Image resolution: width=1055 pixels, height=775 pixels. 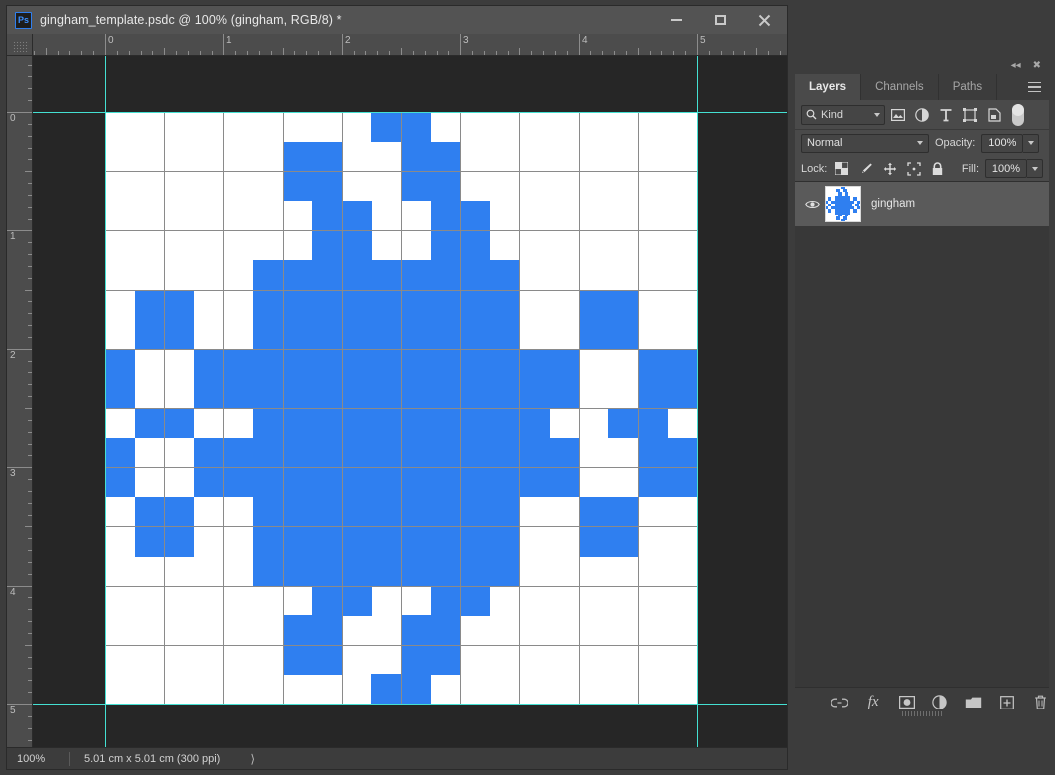 I want to click on vertical-ruler: 0 1 2 3 4 5, so click(x=20, y=401).